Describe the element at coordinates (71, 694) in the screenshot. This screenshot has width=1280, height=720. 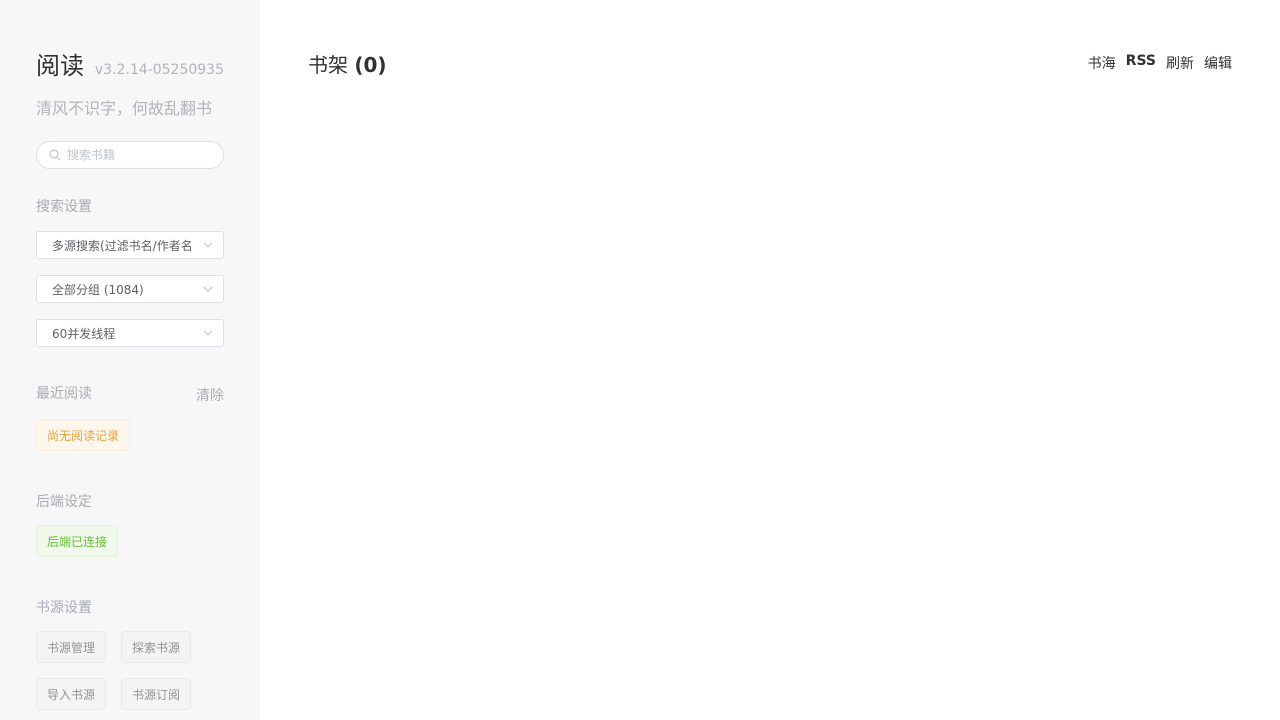
I see `import-sources-button: 导入书源` at that location.